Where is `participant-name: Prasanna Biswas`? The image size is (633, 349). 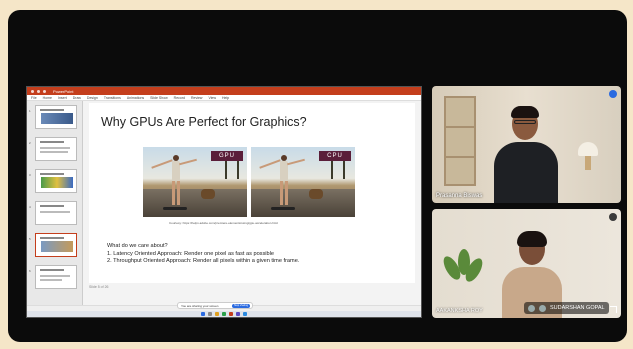
participant-name: Prasanna Biswas is located at coordinates (459, 196).